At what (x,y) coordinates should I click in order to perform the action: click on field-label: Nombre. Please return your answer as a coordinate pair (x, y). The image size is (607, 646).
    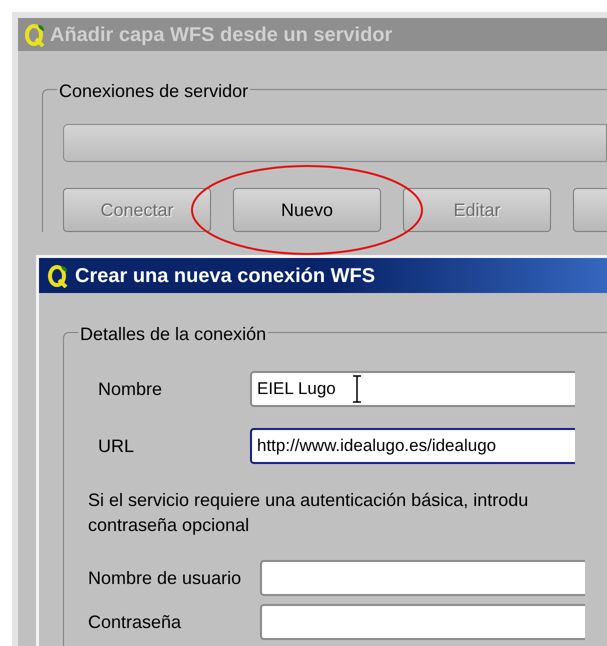
    Looking at the image, I should click on (130, 389).